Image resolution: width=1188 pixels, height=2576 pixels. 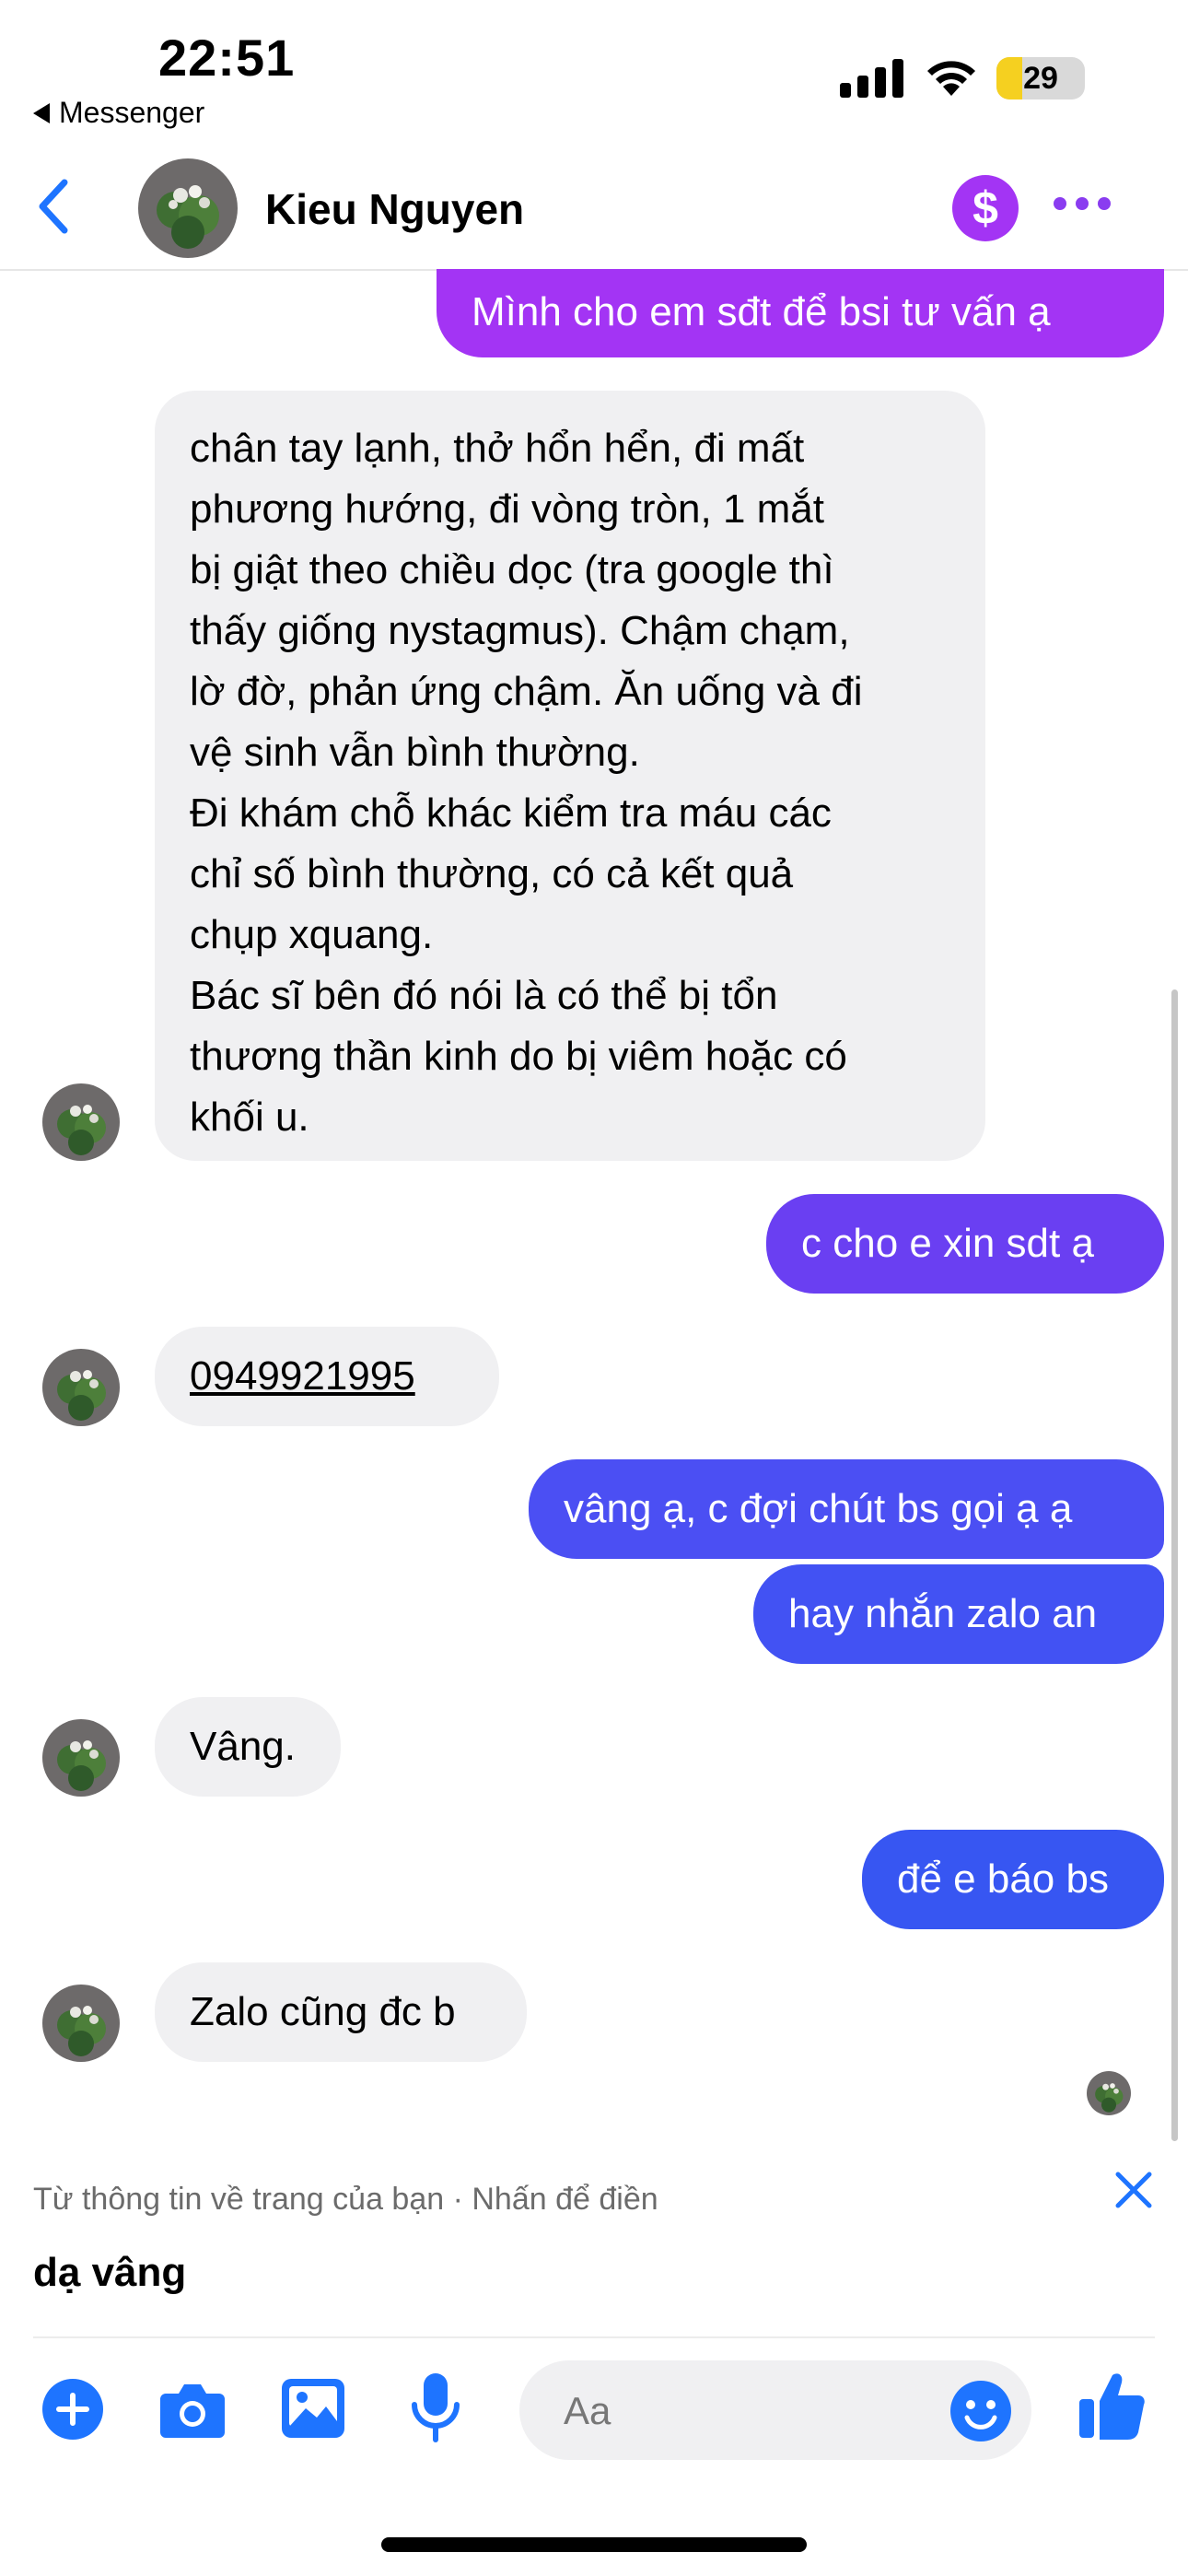 What do you see at coordinates (435, 2408) in the screenshot?
I see `microphone-icon` at bounding box center [435, 2408].